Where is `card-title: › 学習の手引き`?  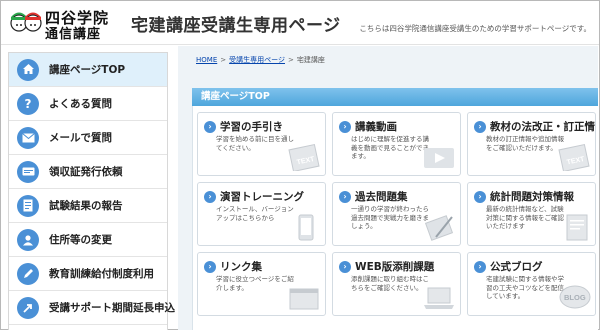 card-title: › 学習の手引き is located at coordinates (243, 126).